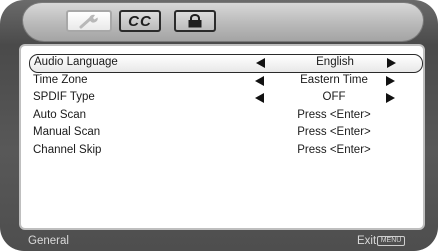 The image size is (438, 251). I want to click on menu-row-value: Eastern Time, so click(334, 79).